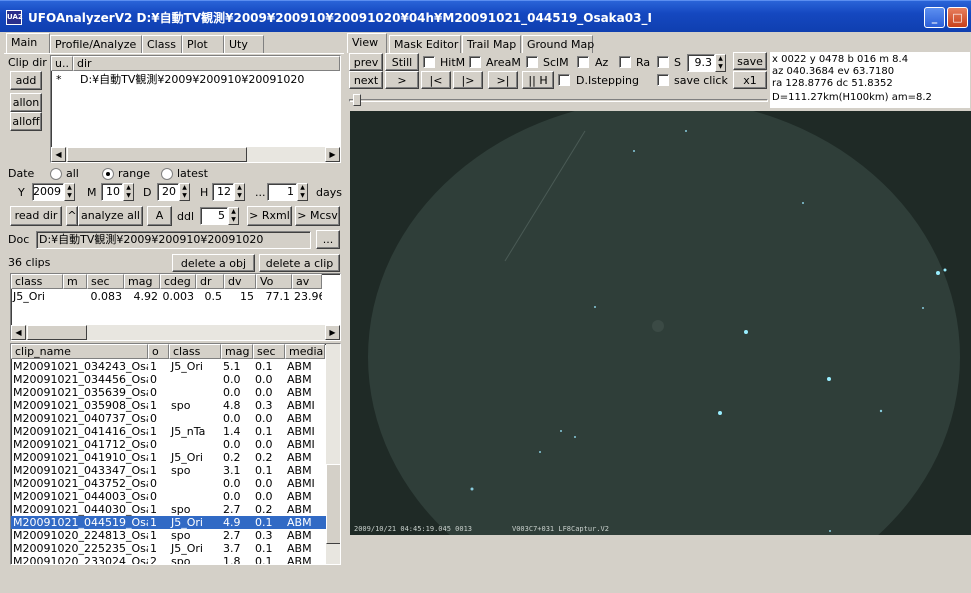 This screenshot has height=593, width=971. What do you see at coordinates (317, 216) in the screenshot?
I see `mcsv-button: > Mcsv` at bounding box center [317, 216].